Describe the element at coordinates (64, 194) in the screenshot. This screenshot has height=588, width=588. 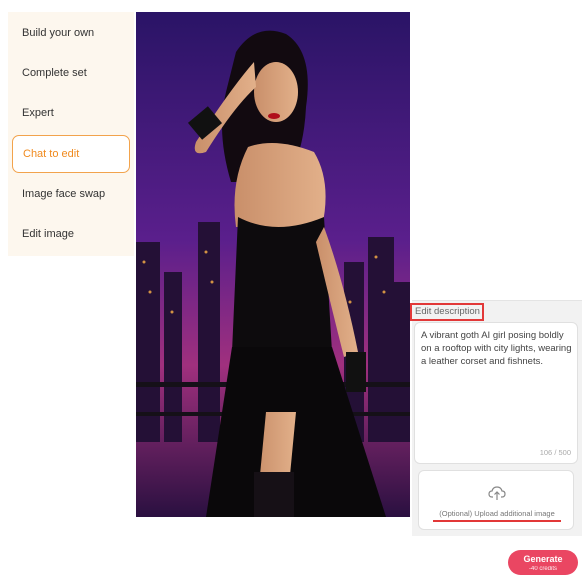
I see `sidebar-item-label: Image face swap` at that location.